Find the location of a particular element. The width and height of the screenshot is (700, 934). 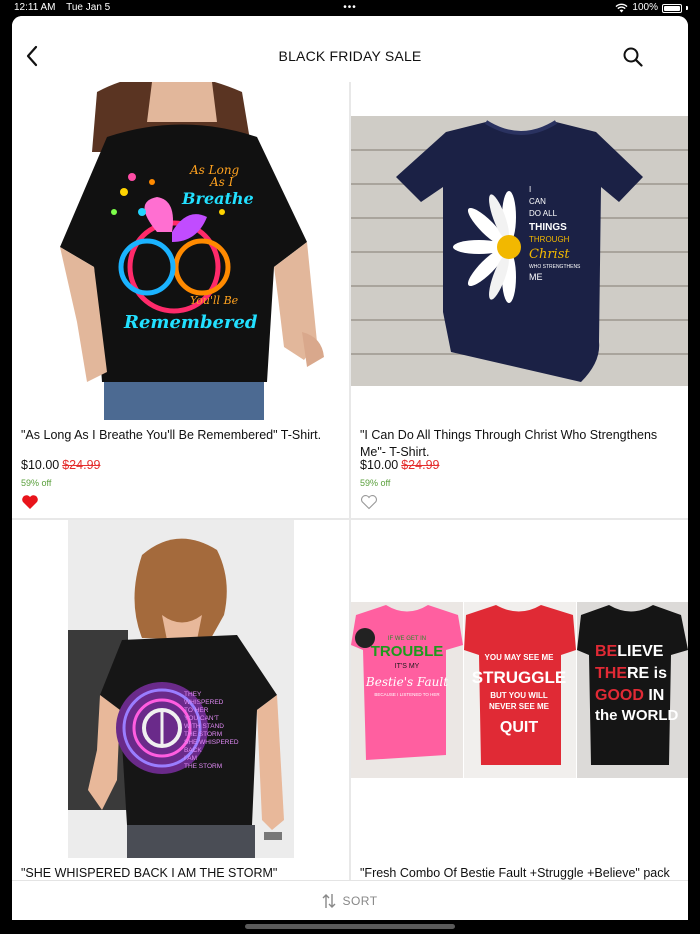

svg-text: BECAUSE I LISTENED TO HER is located at coordinates (407, 694).